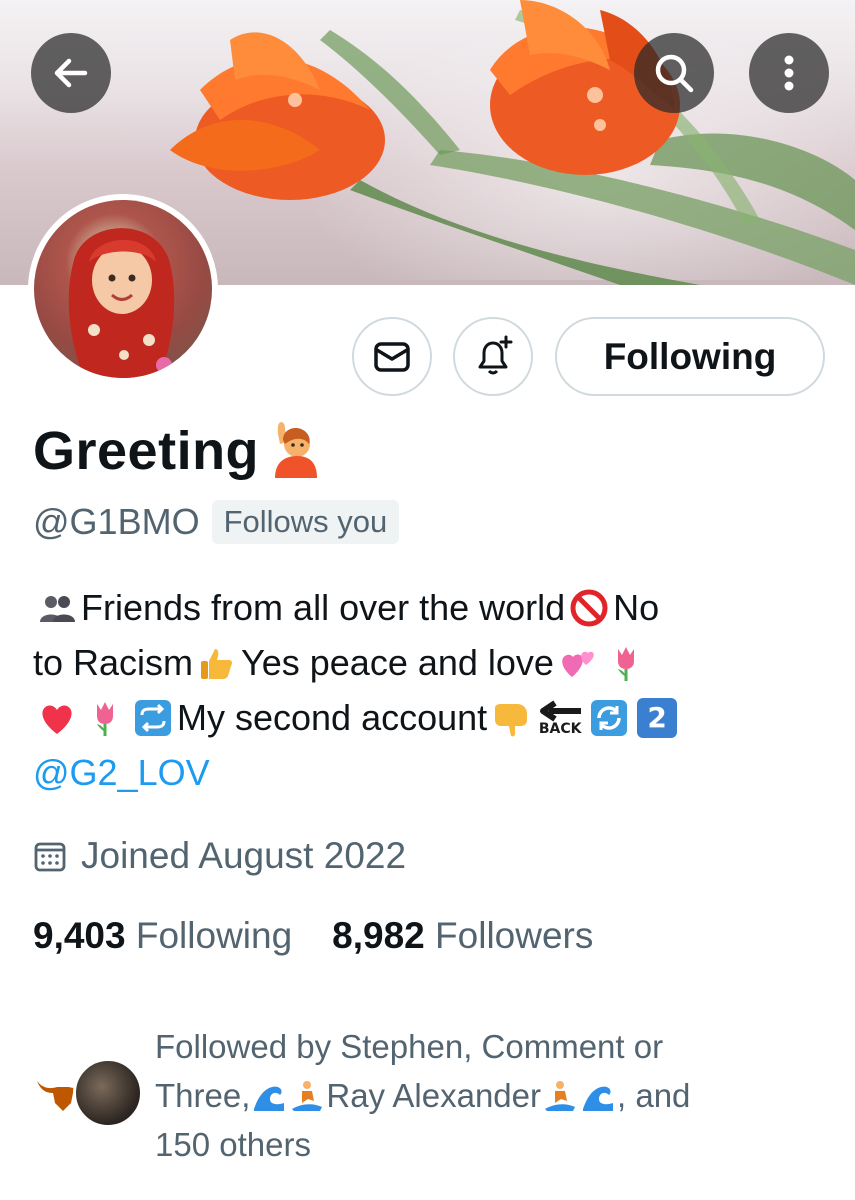 This screenshot has width=855, height=1200. Describe the element at coordinates (153, 717) in the screenshot. I see `repeat-button-icon` at that location.